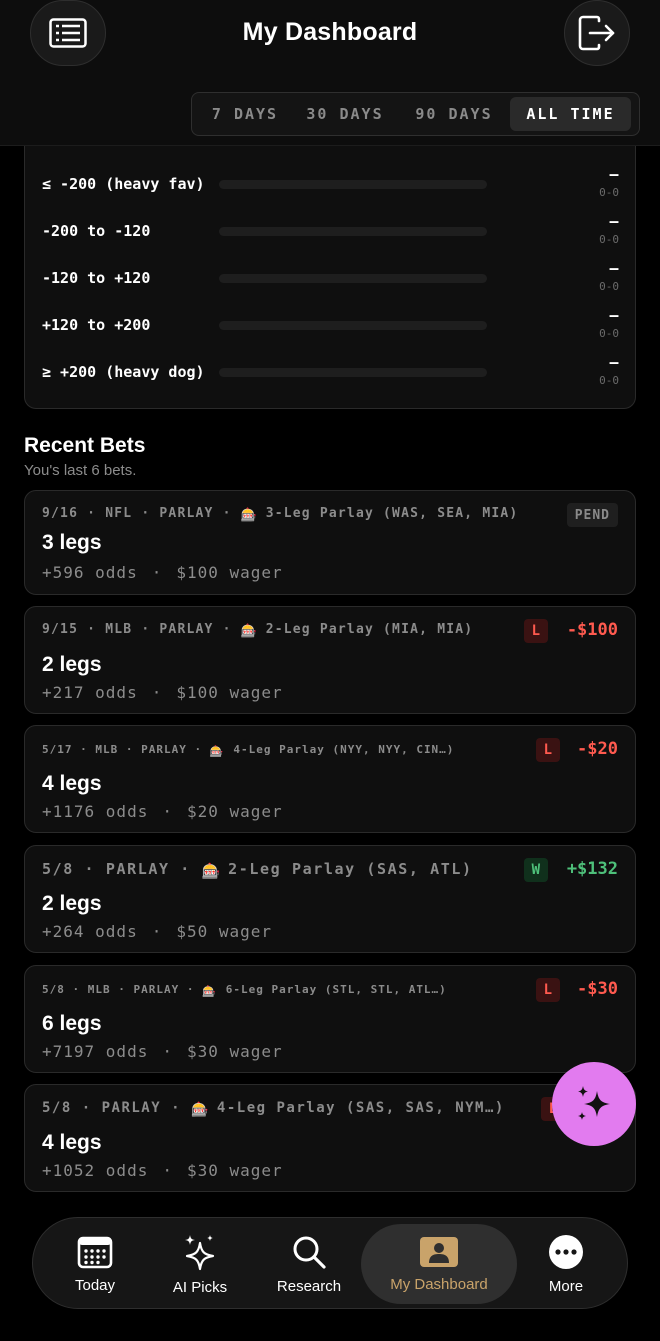 Image resolution: width=660 pixels, height=1341 pixels. Describe the element at coordinates (162, 572) in the screenshot. I see `bet-details: +596 odds · $100 wager` at that location.